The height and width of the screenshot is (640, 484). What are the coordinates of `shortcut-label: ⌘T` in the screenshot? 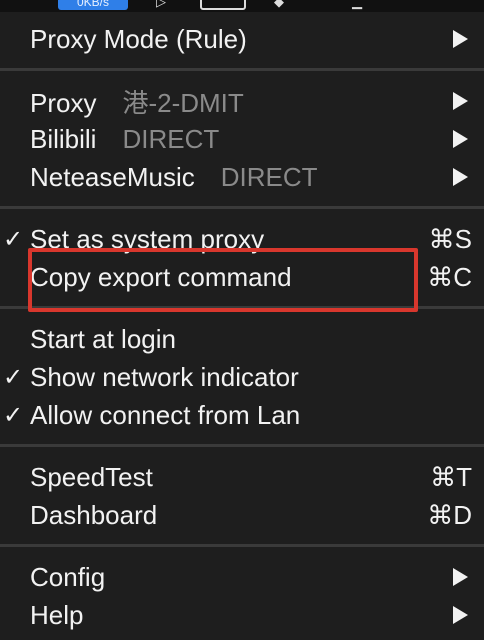 It's located at (451, 476).